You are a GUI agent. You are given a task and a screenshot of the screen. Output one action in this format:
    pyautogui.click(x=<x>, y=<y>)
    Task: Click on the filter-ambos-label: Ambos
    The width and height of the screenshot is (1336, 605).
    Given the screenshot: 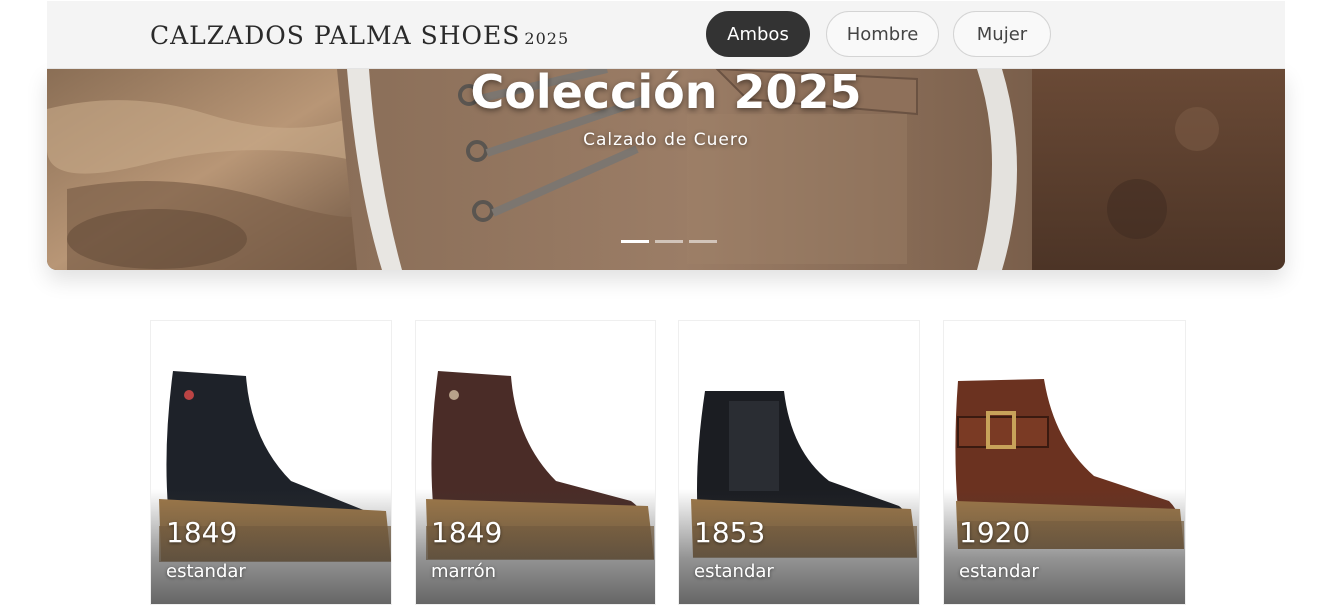 What is the action you would take?
    pyautogui.click(x=758, y=34)
    